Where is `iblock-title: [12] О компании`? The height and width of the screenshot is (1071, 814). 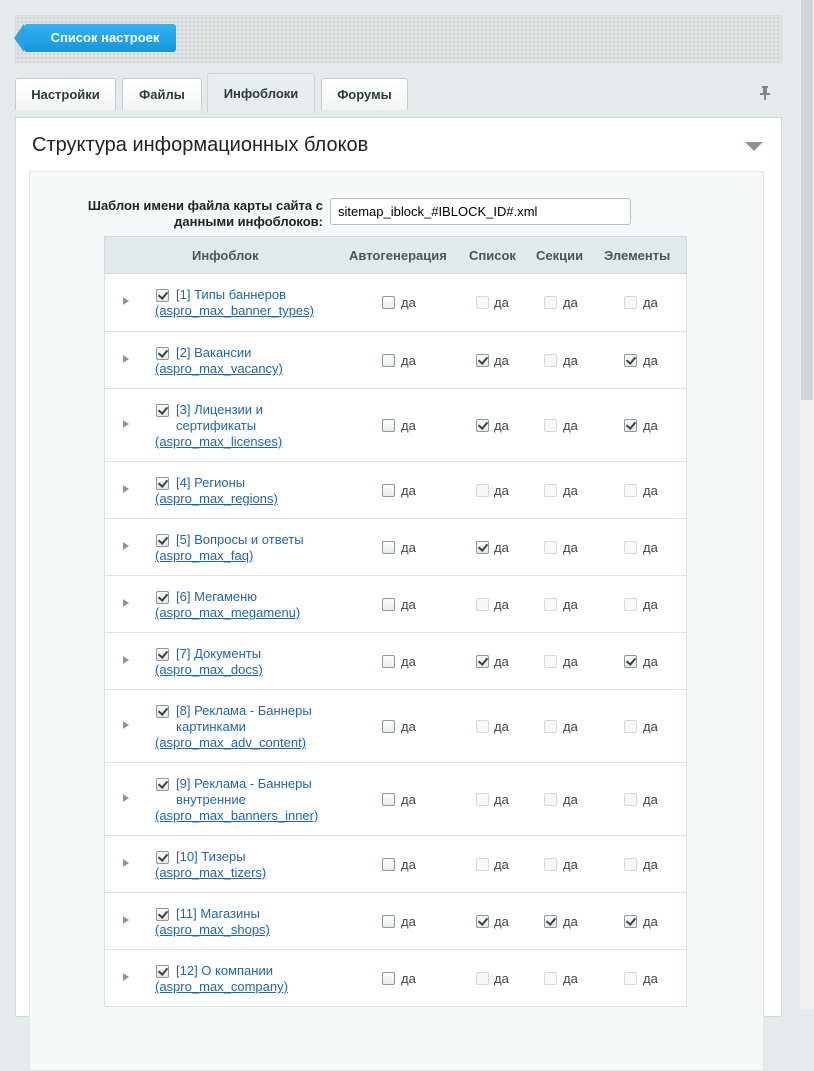
iblock-title: [12] О компании is located at coordinates (214, 971).